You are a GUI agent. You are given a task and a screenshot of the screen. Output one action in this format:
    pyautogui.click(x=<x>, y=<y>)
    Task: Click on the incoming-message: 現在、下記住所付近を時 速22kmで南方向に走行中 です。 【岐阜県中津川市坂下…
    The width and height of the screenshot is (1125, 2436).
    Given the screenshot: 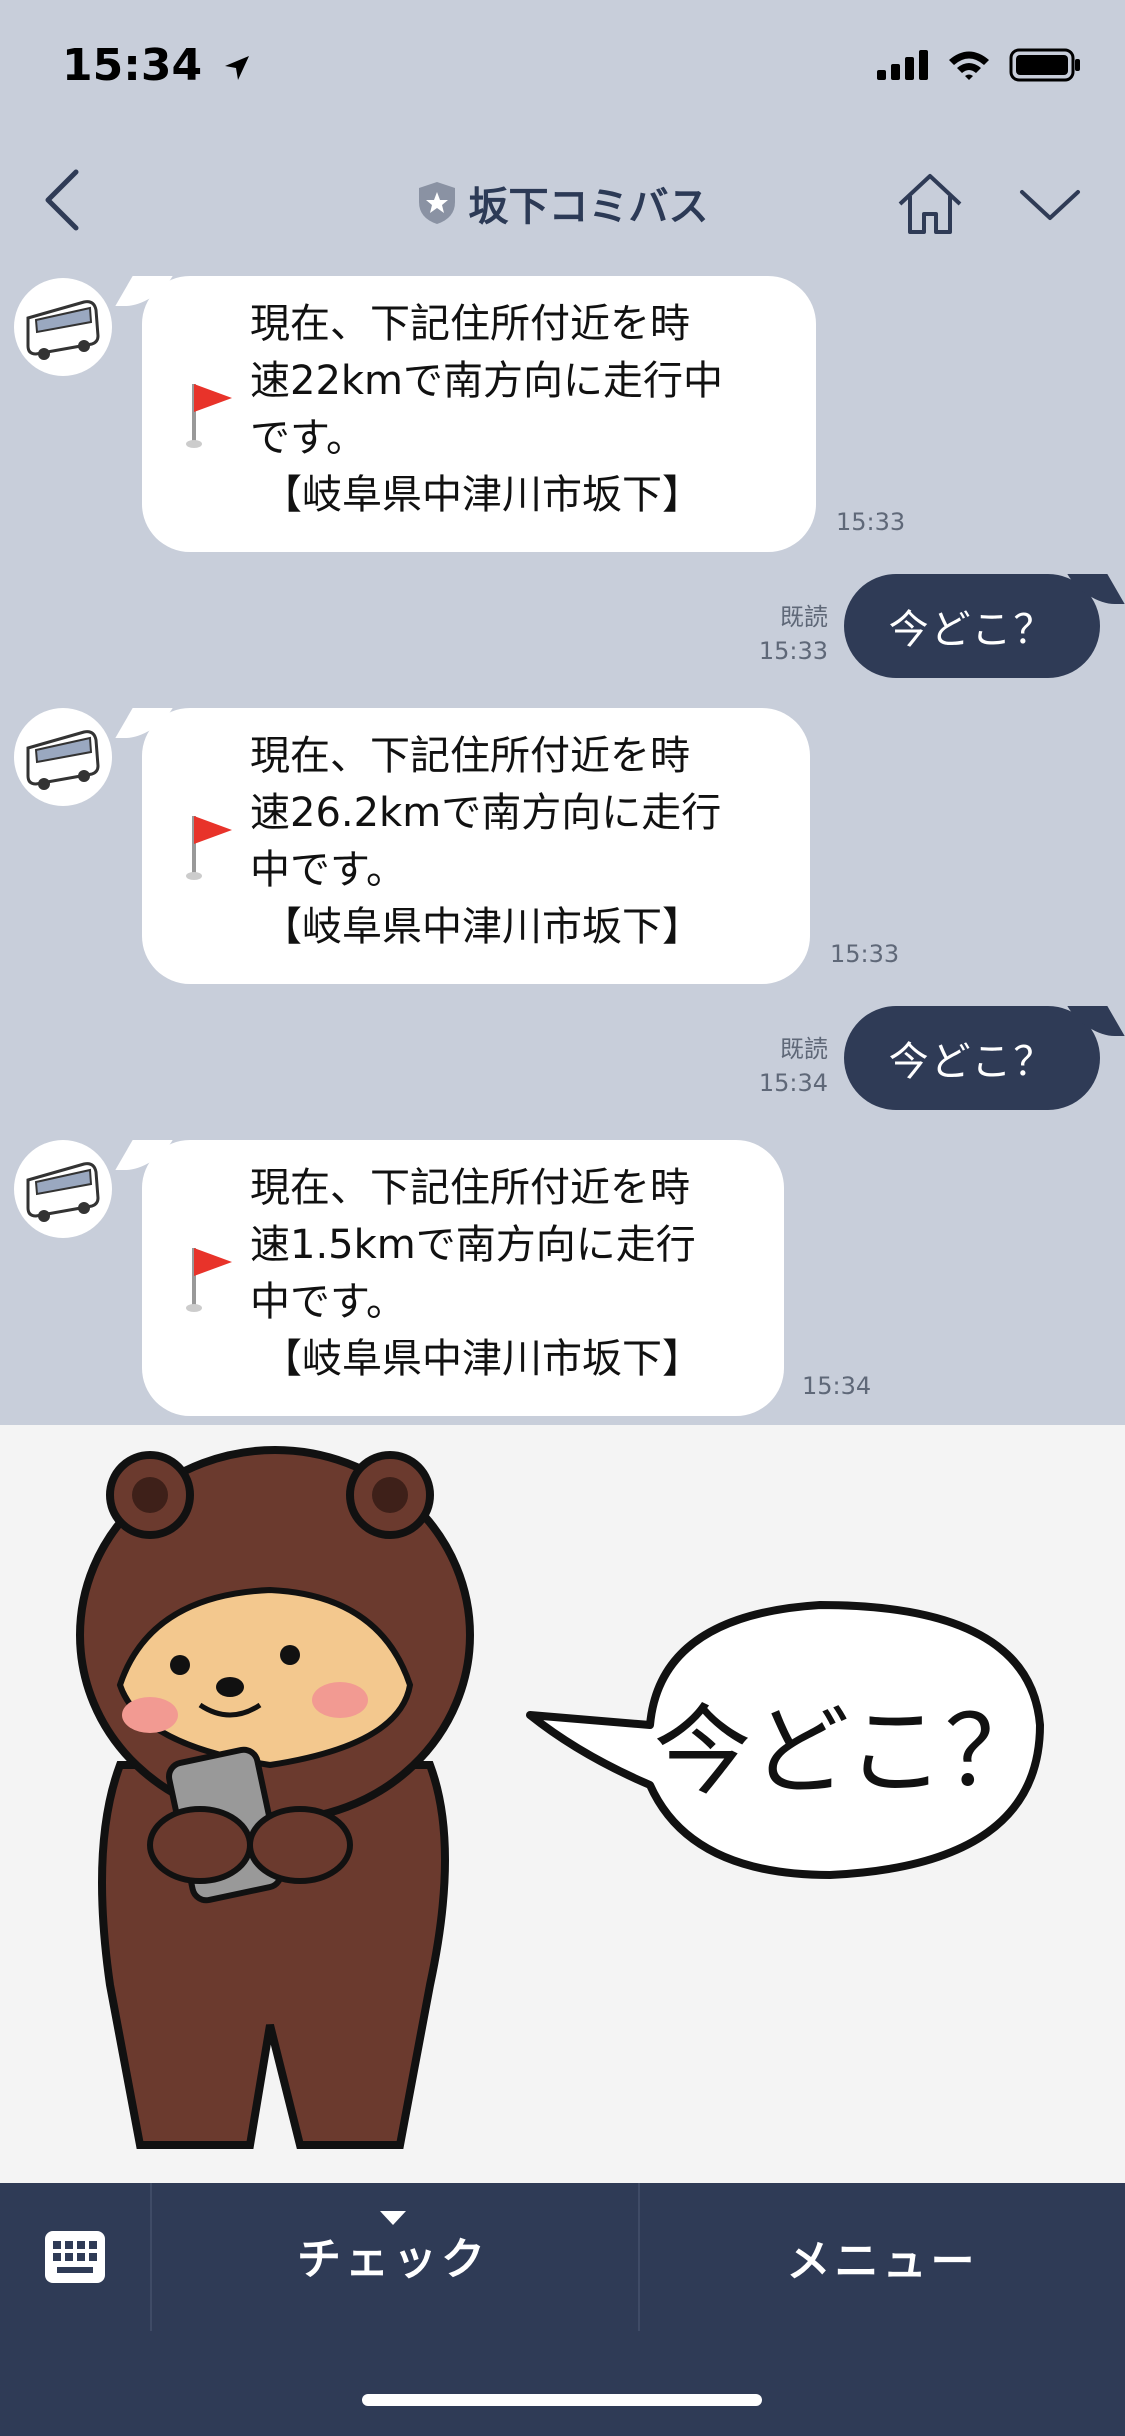 What is the action you would take?
    pyautogui.click(x=479, y=414)
    